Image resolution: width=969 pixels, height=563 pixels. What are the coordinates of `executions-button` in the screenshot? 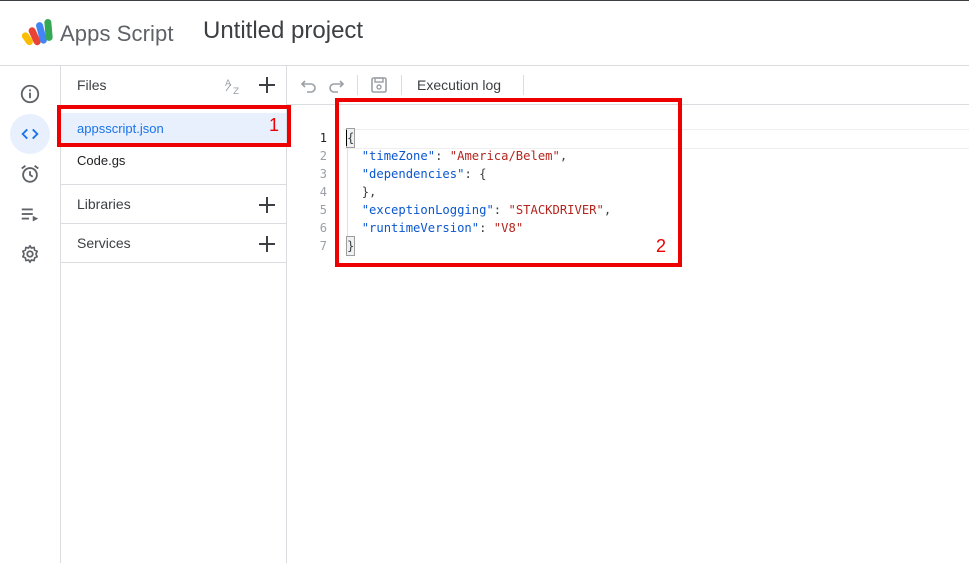 It's located at (30, 214).